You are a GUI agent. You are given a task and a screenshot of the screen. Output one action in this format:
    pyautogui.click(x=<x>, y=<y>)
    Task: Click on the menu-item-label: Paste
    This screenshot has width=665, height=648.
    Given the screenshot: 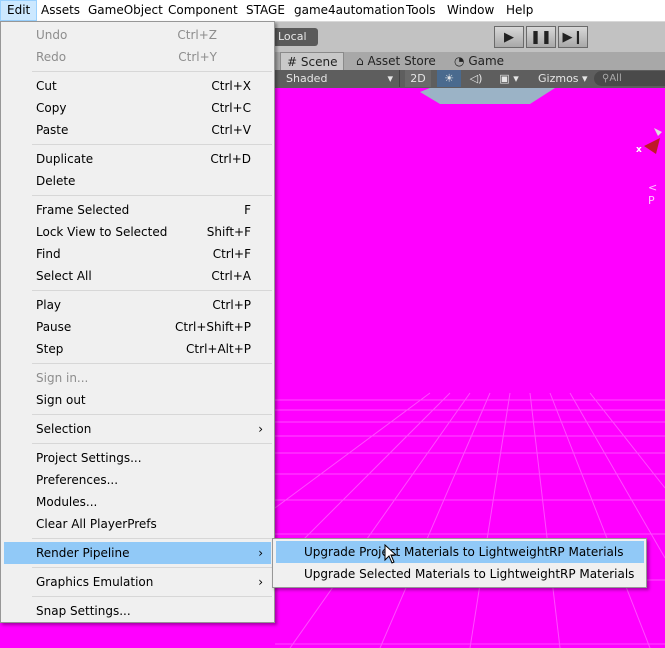 What is the action you would take?
    pyautogui.click(x=52, y=130)
    